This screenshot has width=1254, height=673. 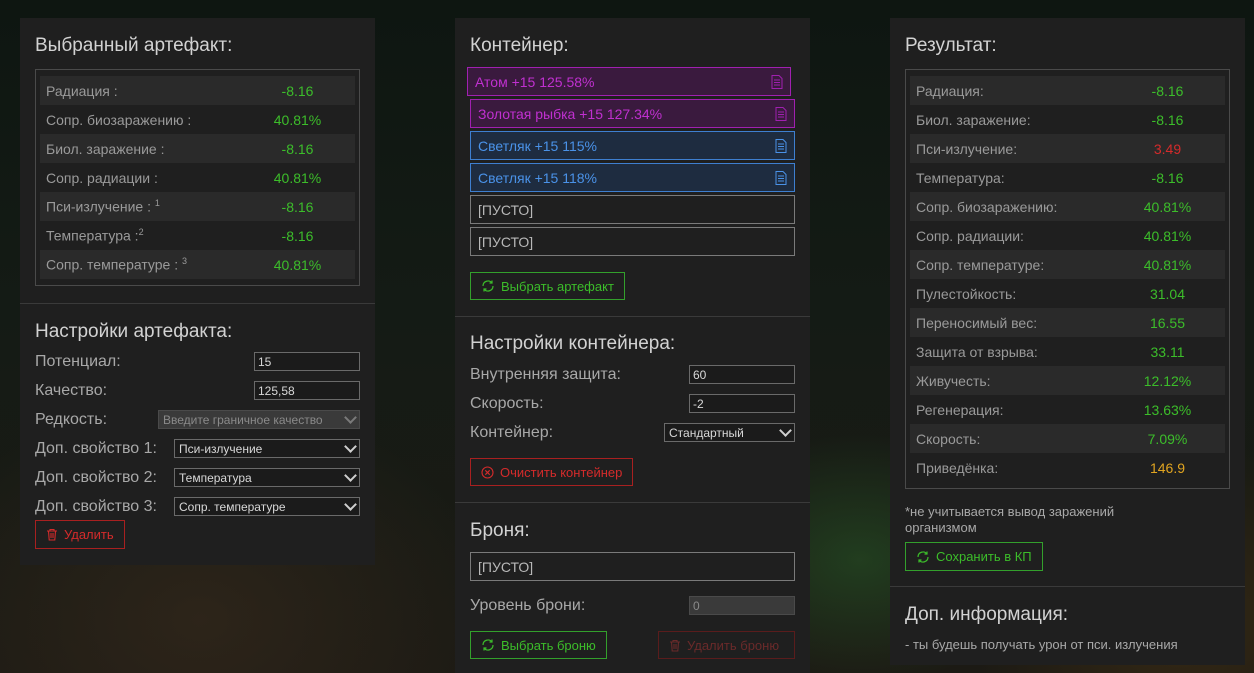 What do you see at coordinates (307, 361) in the screenshot?
I see `potential-input` at bounding box center [307, 361].